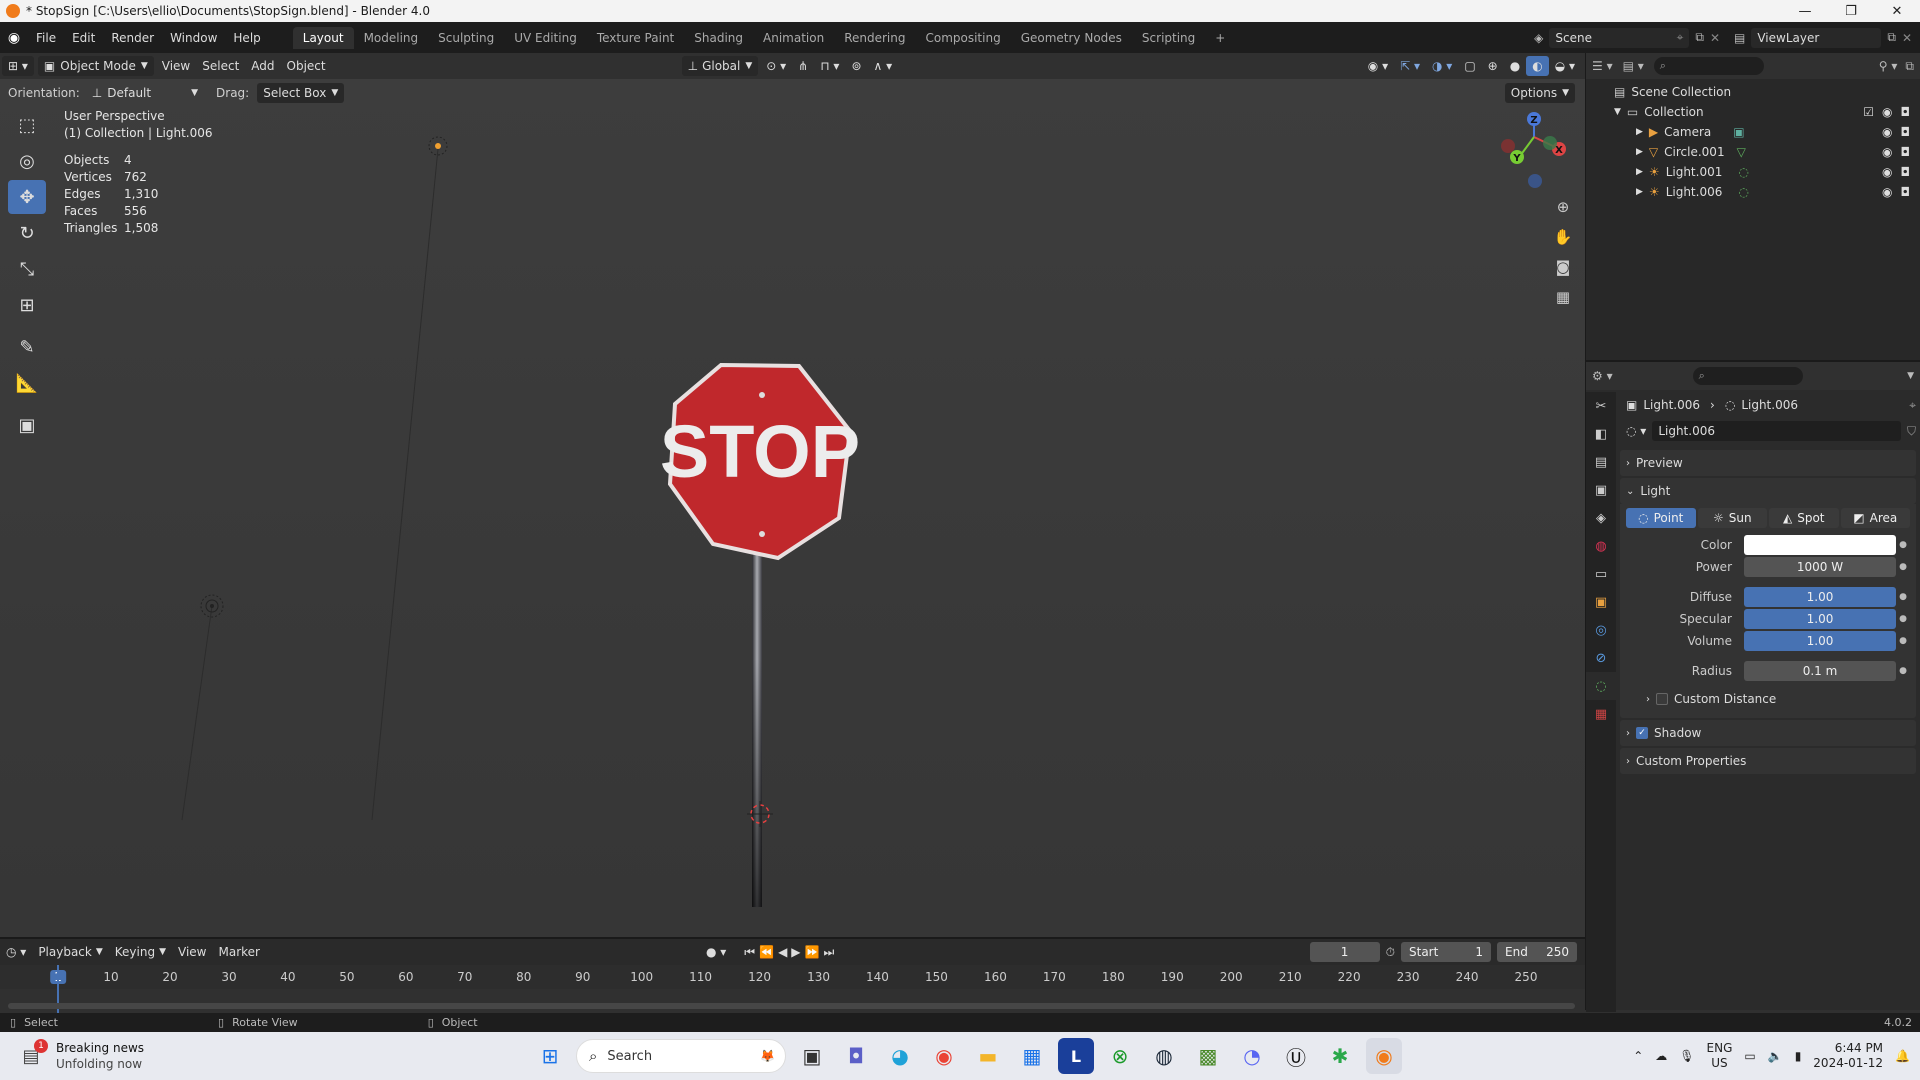 The image size is (1920, 1080). What do you see at coordinates (1715, 38) in the screenshot?
I see `delete-scene-icon: ✕` at bounding box center [1715, 38].